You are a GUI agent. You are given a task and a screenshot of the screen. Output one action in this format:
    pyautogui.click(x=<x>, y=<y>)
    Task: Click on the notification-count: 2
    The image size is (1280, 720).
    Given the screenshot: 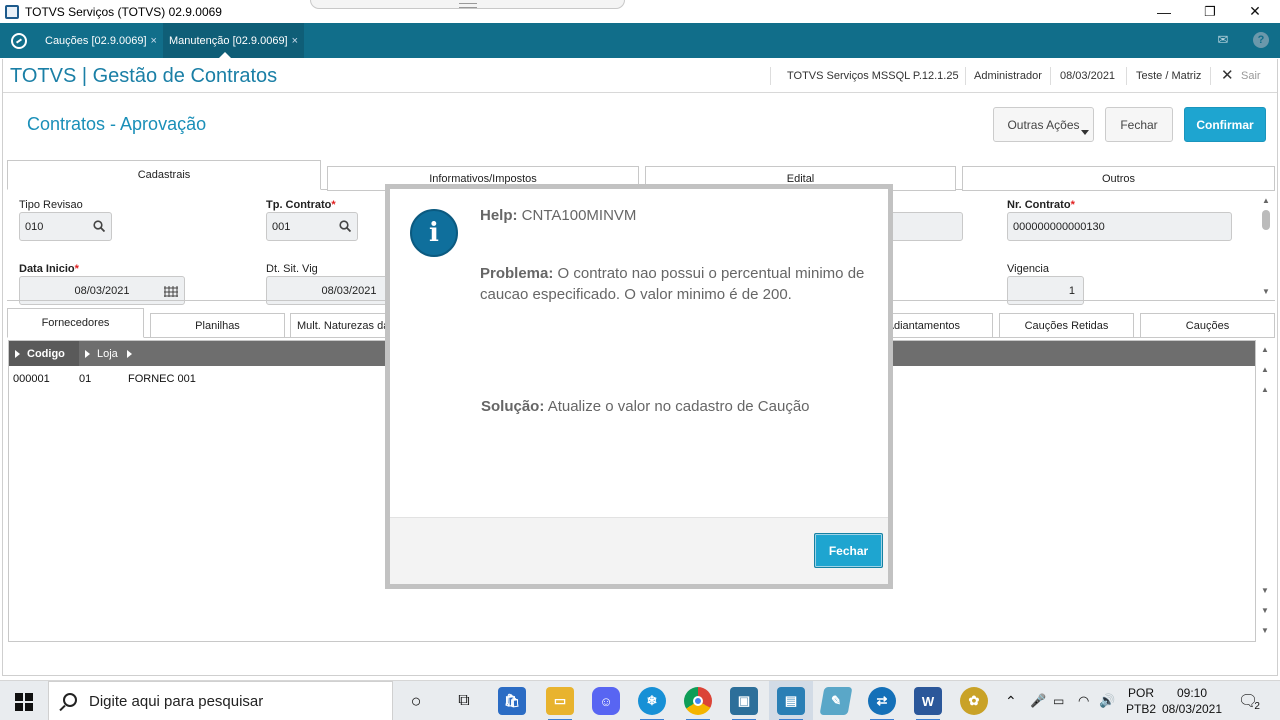 What is the action you would take?
    pyautogui.click(x=1257, y=706)
    